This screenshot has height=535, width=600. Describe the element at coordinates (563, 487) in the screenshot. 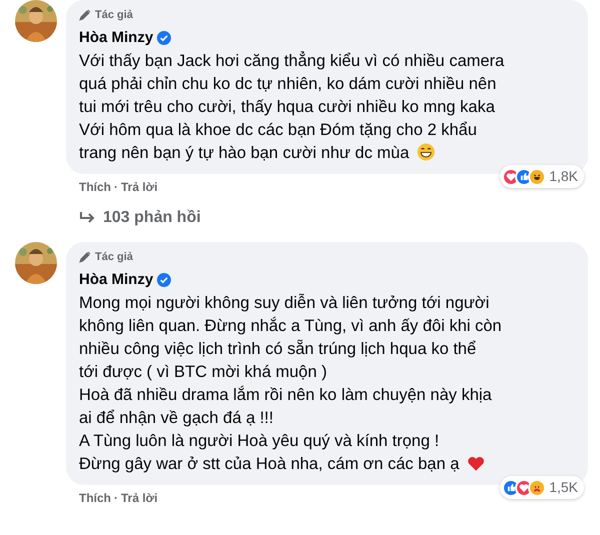

I see `reaction-count: 1,5K` at that location.